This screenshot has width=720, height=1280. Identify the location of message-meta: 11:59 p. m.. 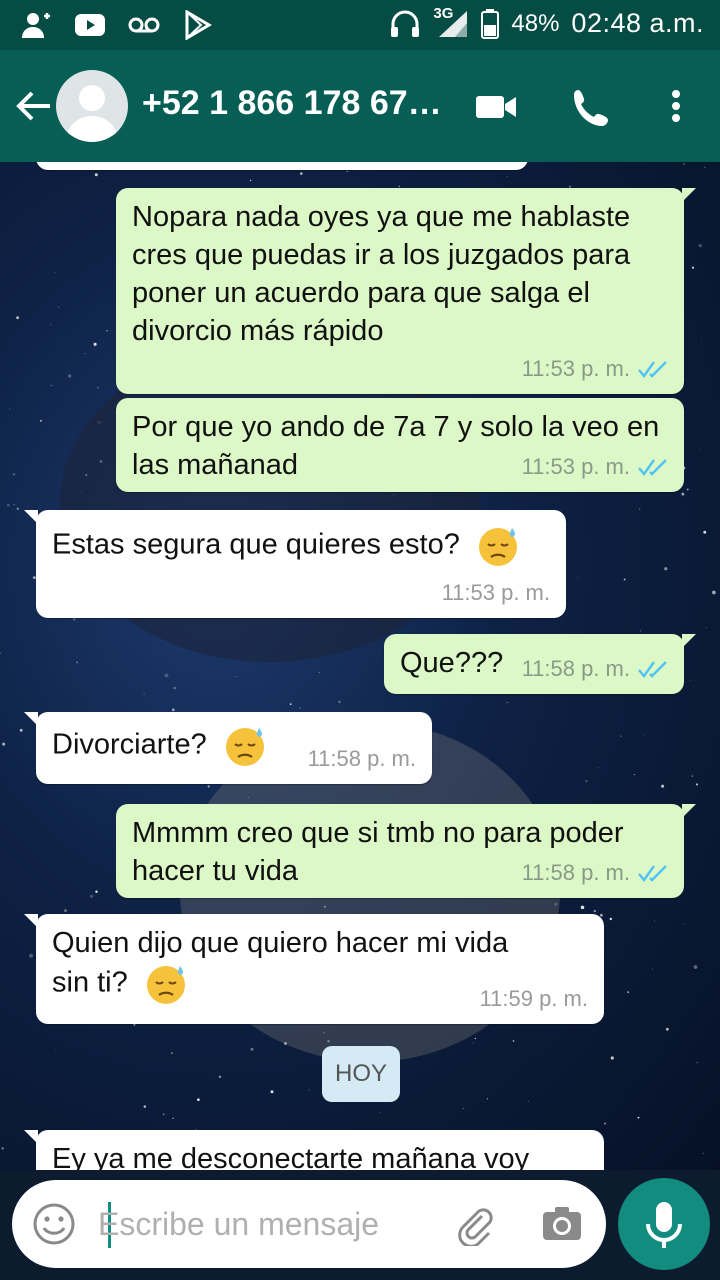
(534, 999).